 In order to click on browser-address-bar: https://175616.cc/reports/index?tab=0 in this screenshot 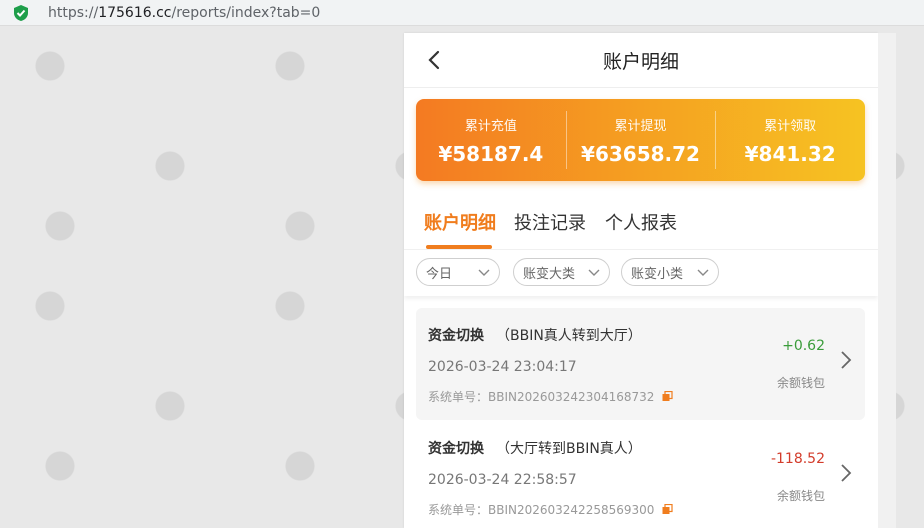, I will do `click(462, 13)`.